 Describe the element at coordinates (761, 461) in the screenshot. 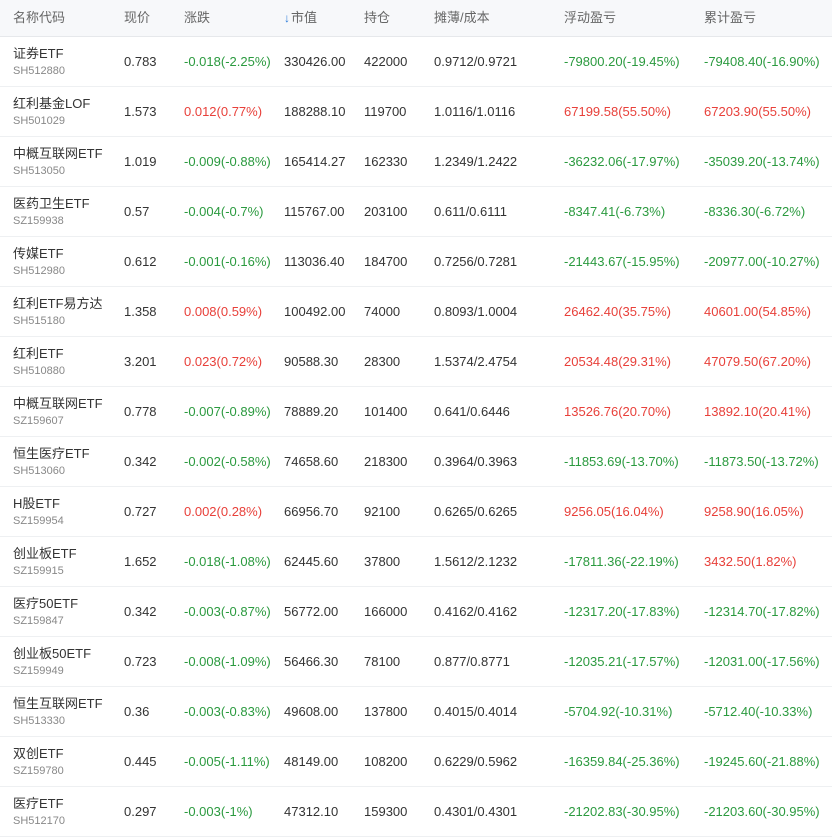

I see `total-pnl-cell: -11873.50(-13.72%)` at that location.